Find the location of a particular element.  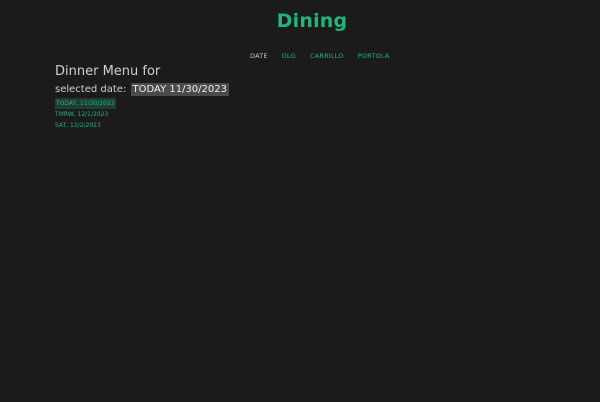

date-option-today: TODAY, 11/30/2023 is located at coordinates (85, 103).